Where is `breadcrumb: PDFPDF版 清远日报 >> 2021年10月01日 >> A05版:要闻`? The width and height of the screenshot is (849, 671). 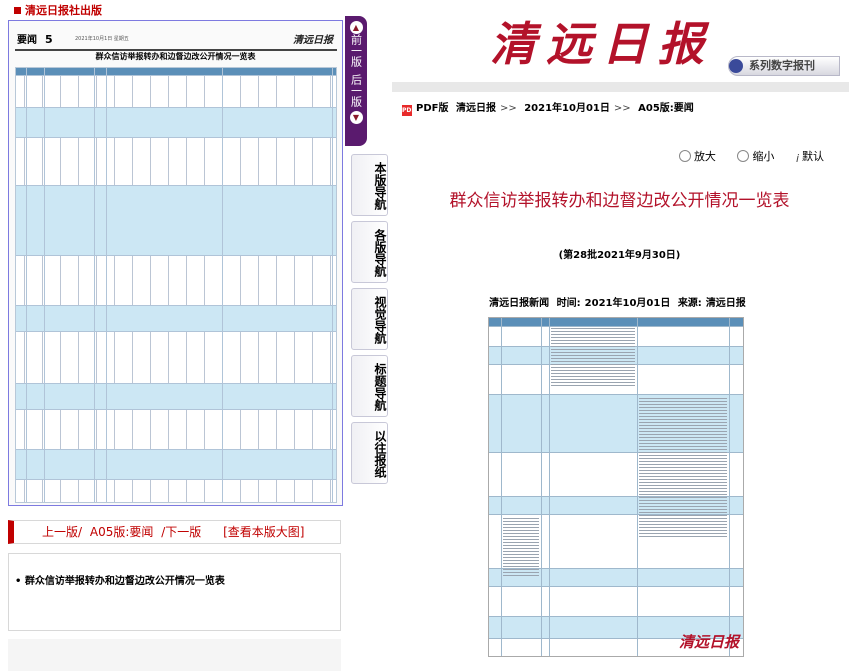 breadcrumb: PDFPDF版 清远日报 >> 2021年10月01日 >> A05版:要闻 is located at coordinates (548, 109).